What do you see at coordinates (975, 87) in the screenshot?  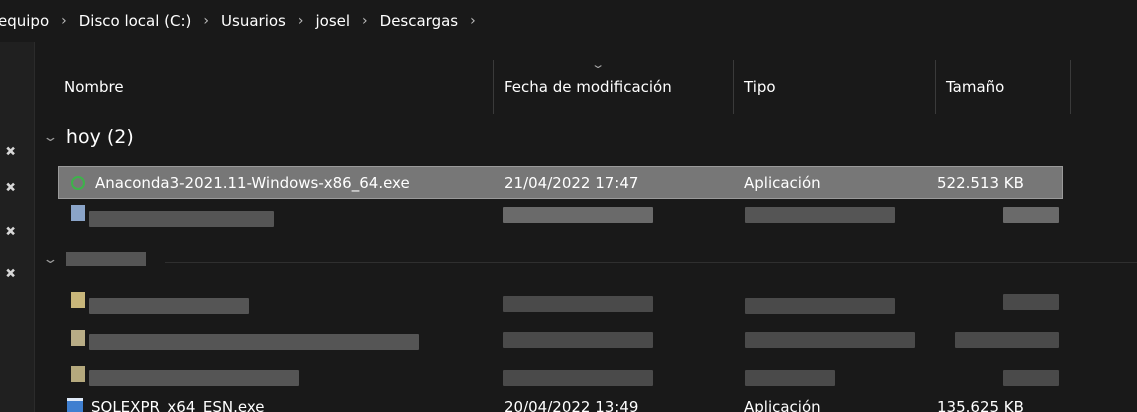 I see `column-header-tamano: Tamaño` at bounding box center [975, 87].